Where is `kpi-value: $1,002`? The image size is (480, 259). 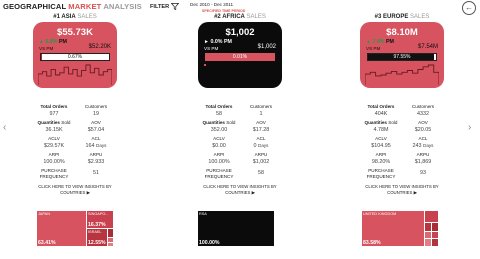 kpi-value: $1,002 is located at coordinates (240, 32).